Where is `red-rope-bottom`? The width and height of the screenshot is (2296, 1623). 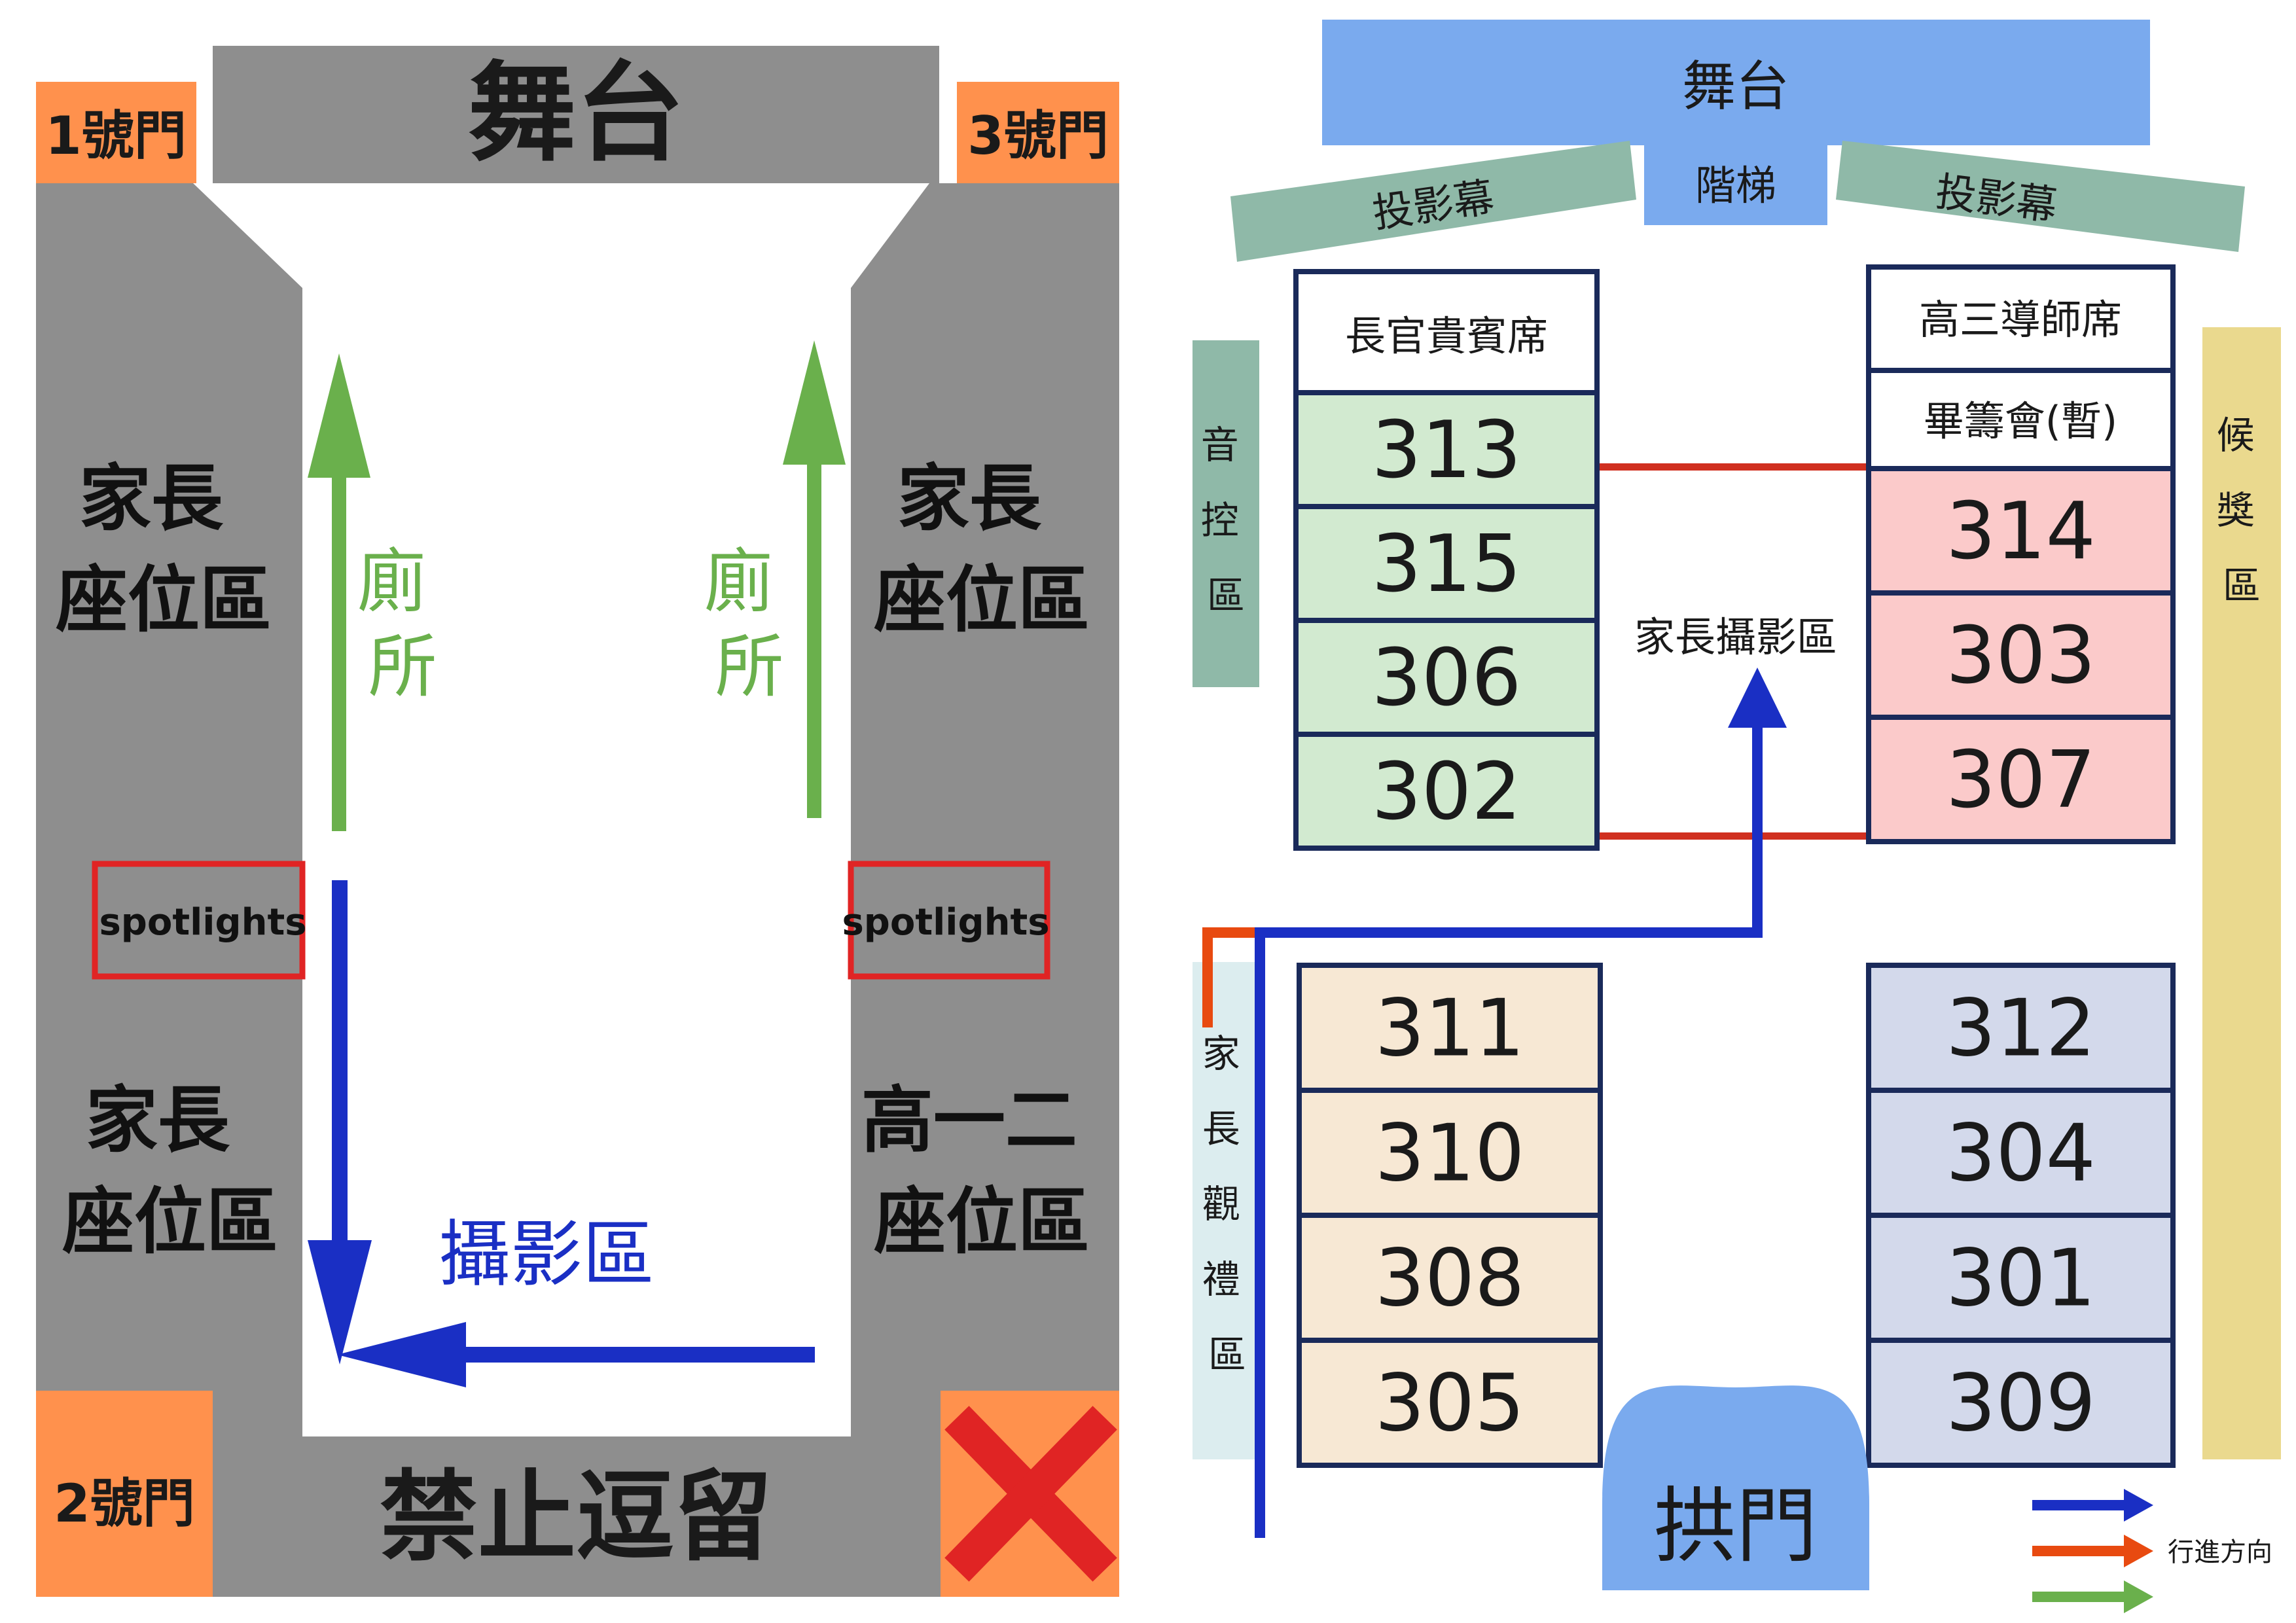
red-rope-bottom is located at coordinates (1734, 836).